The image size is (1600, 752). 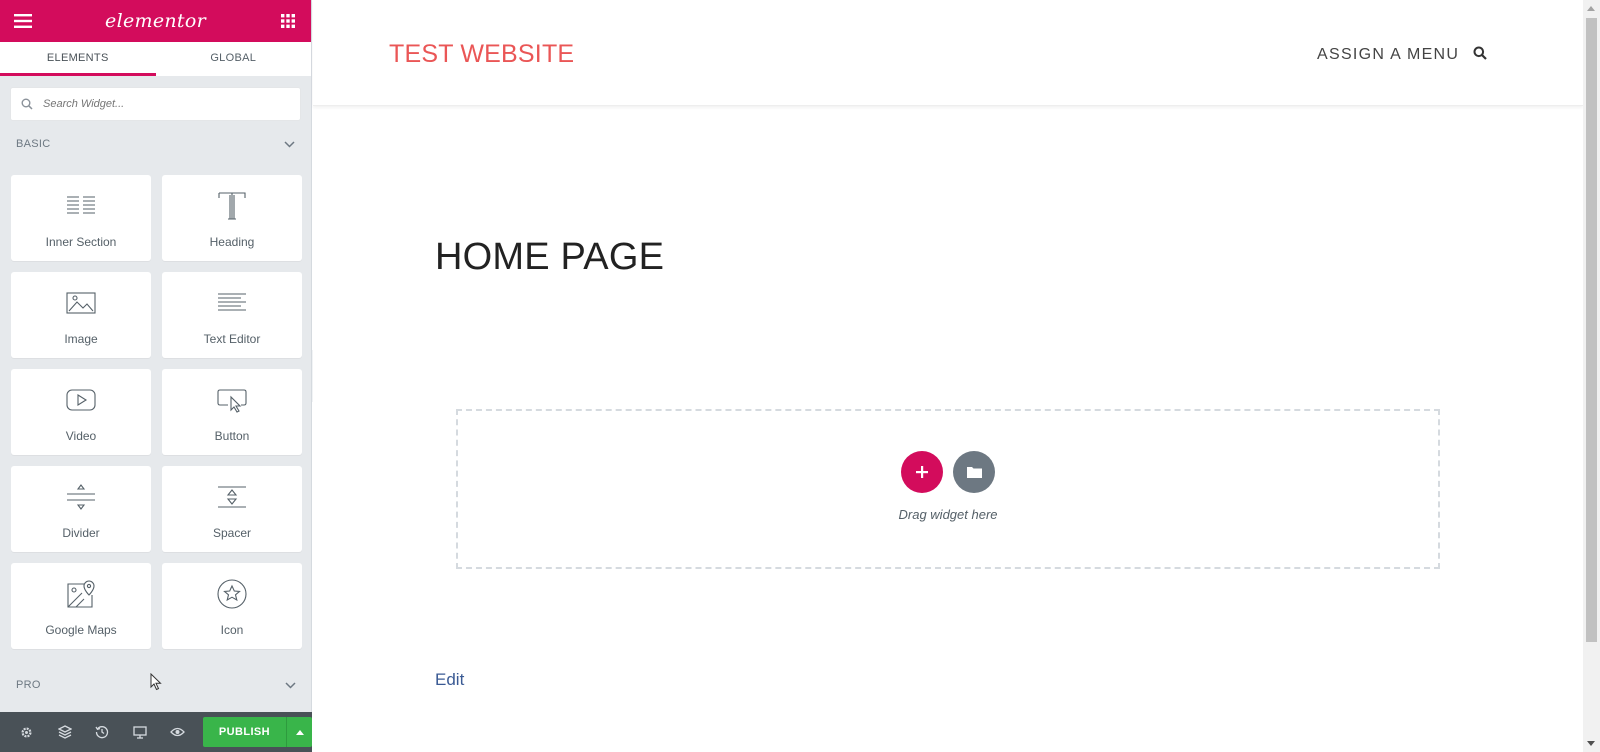 What do you see at coordinates (81, 218) in the screenshot?
I see `widget-inner-section: Inner Section` at bounding box center [81, 218].